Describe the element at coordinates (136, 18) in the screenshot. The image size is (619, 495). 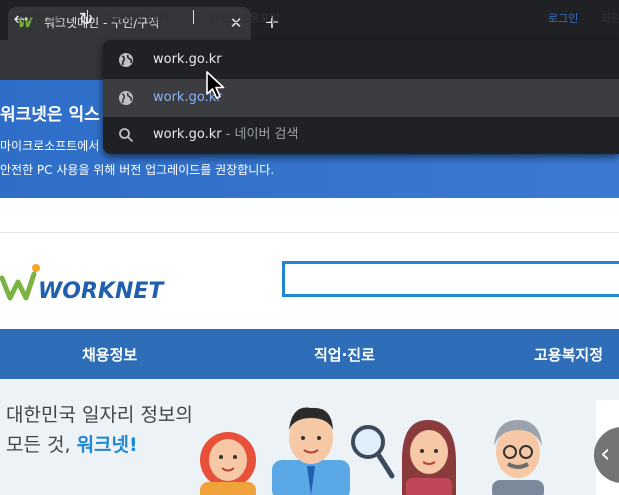
I see `util-link-employment-center: 고용복지⁺센터` at that location.